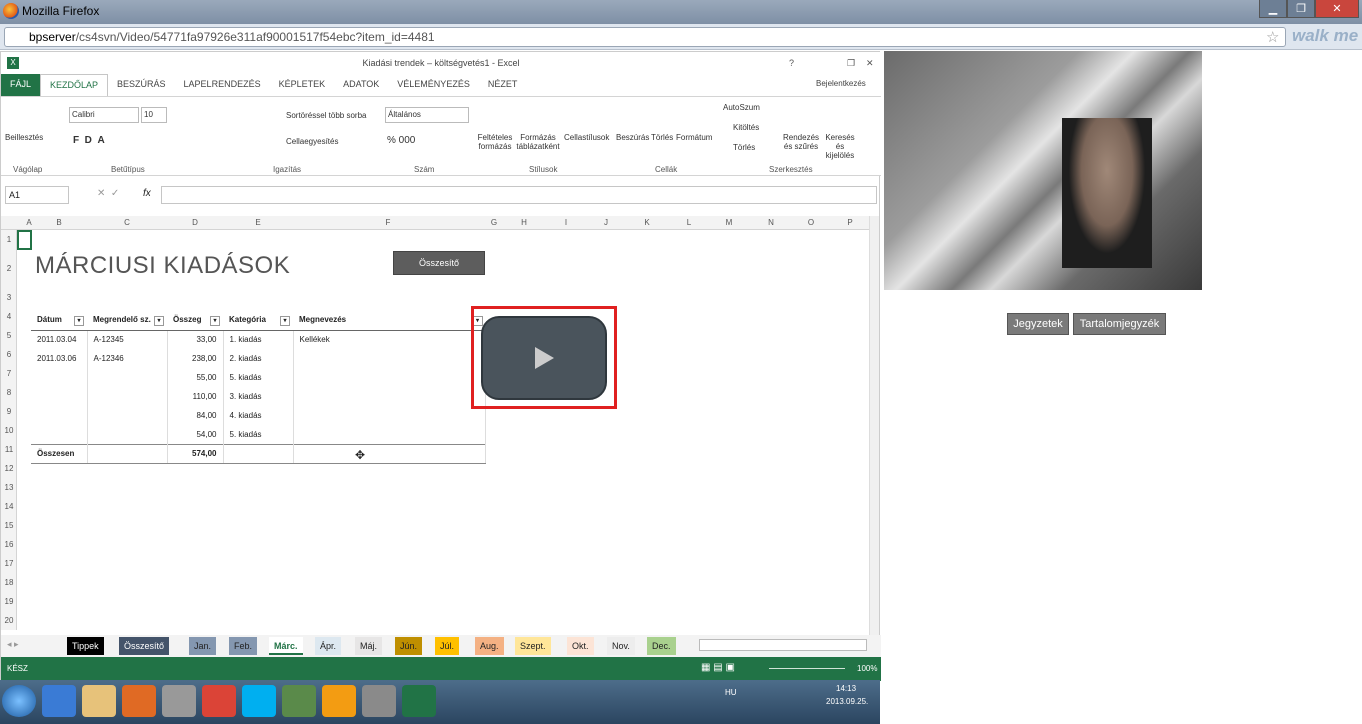  What do you see at coordinates (9, 373) in the screenshot?
I see `row-header: 7` at bounding box center [9, 373].